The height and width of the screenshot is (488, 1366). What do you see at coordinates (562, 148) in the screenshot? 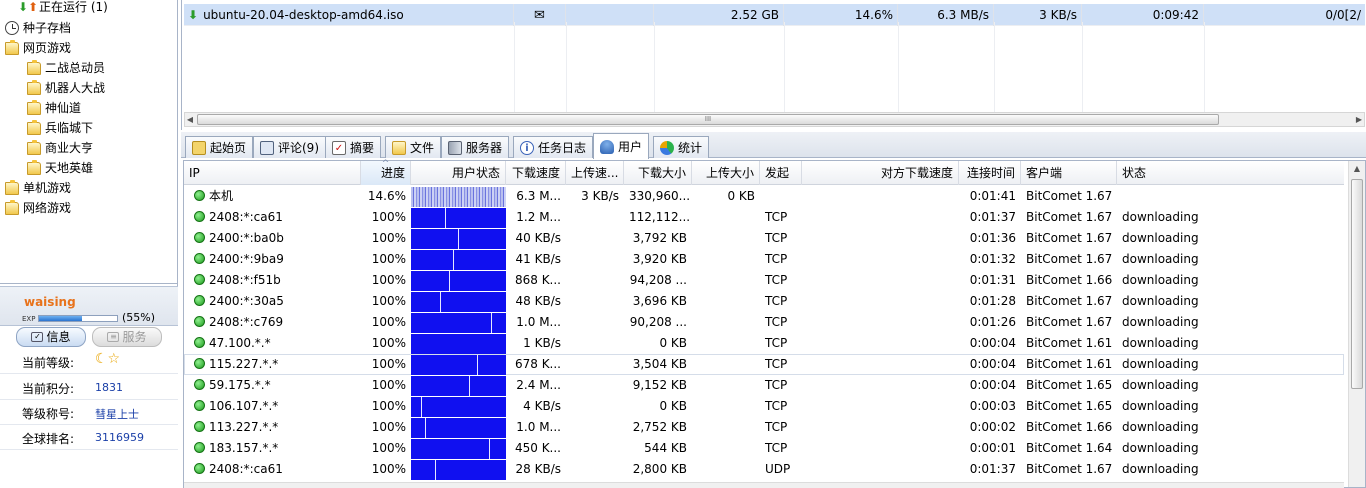
I see `tab-label: 任务日志` at bounding box center [562, 148].